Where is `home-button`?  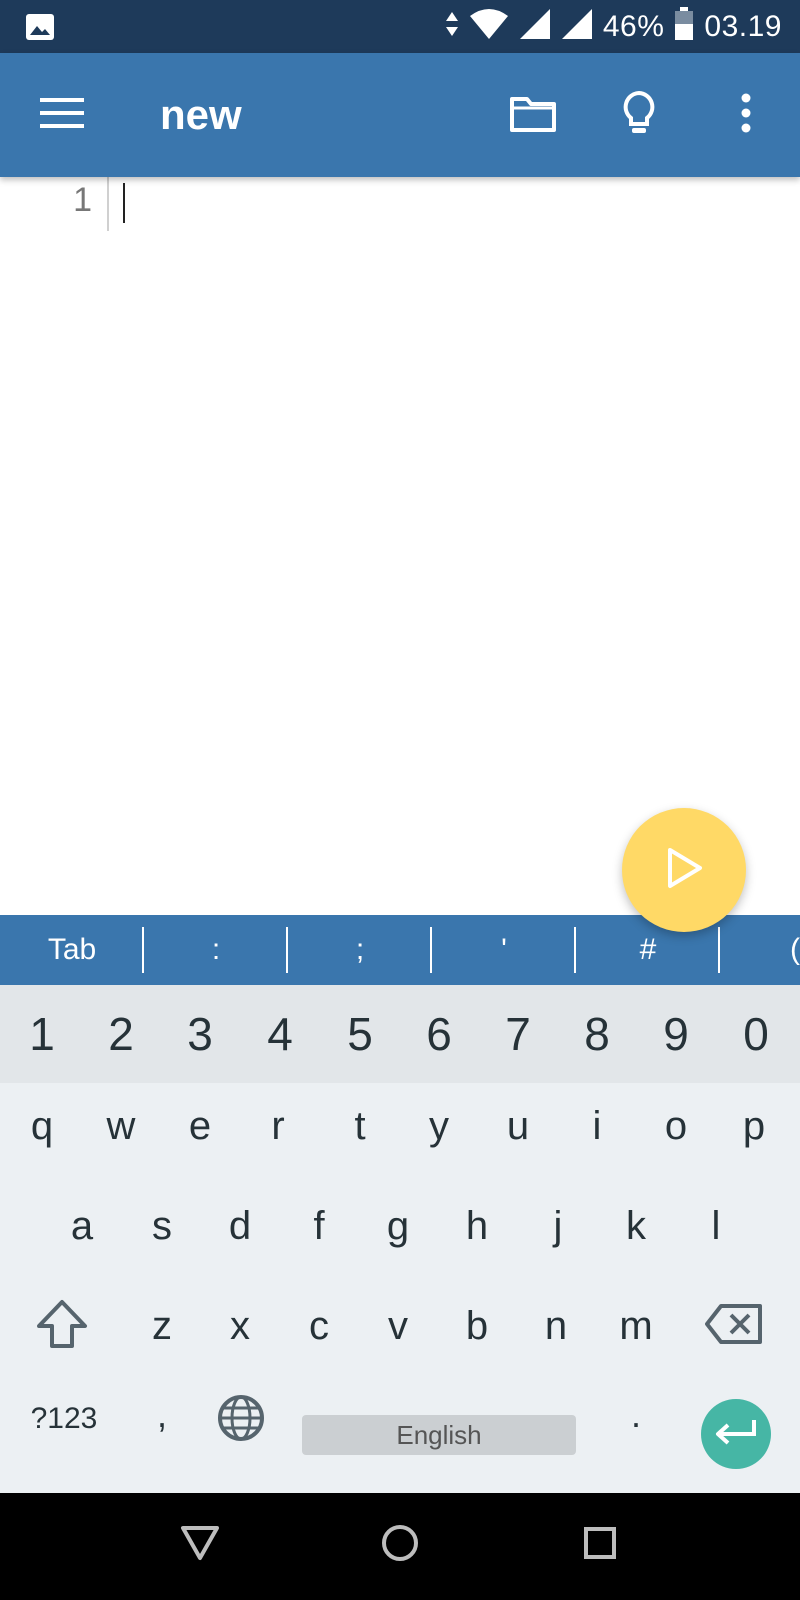
home-button is located at coordinates (400, 1545).